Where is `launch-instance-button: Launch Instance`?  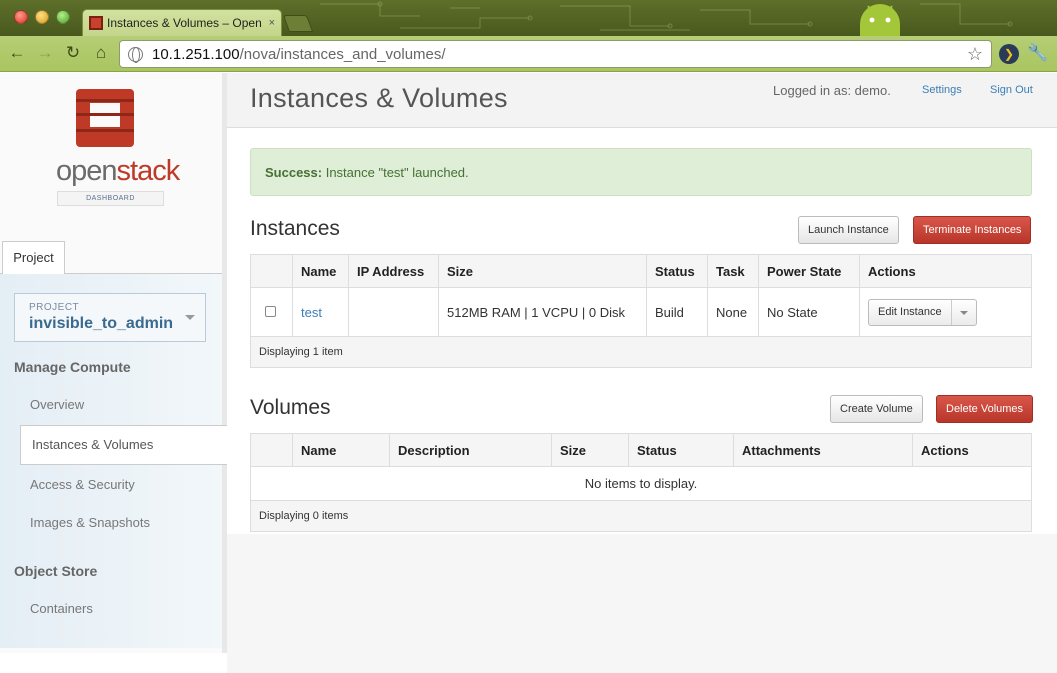 launch-instance-button: Launch Instance is located at coordinates (848, 230).